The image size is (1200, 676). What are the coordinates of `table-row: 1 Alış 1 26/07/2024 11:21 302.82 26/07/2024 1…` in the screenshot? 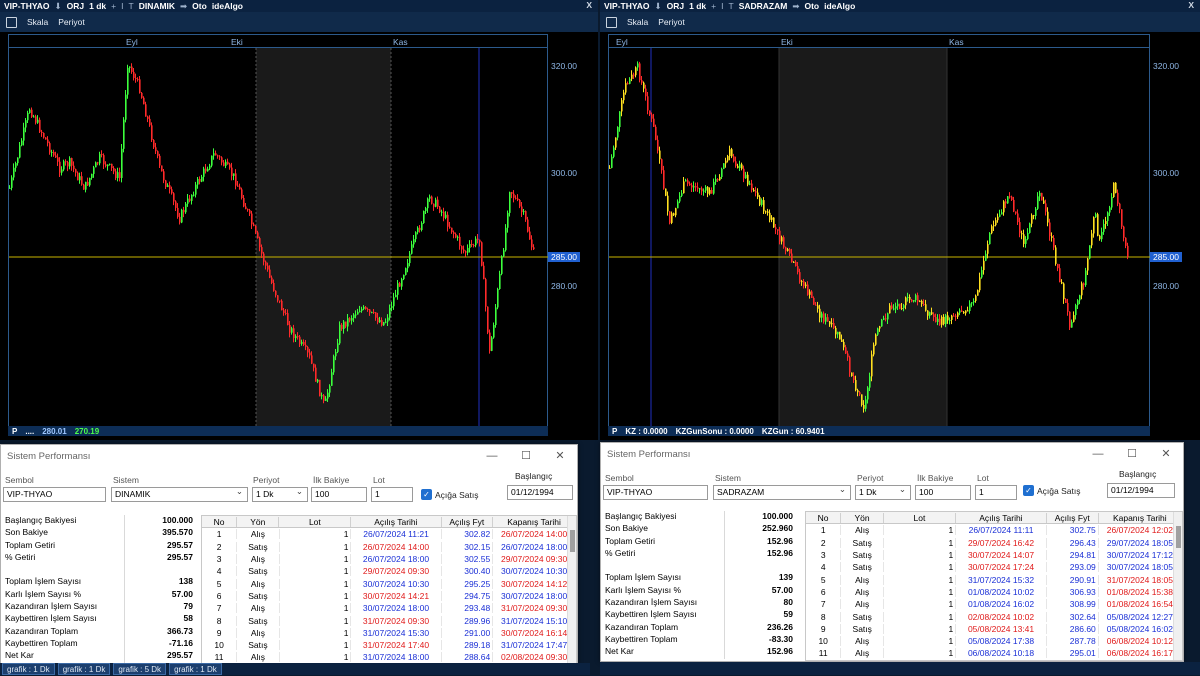 It's located at (389, 534).